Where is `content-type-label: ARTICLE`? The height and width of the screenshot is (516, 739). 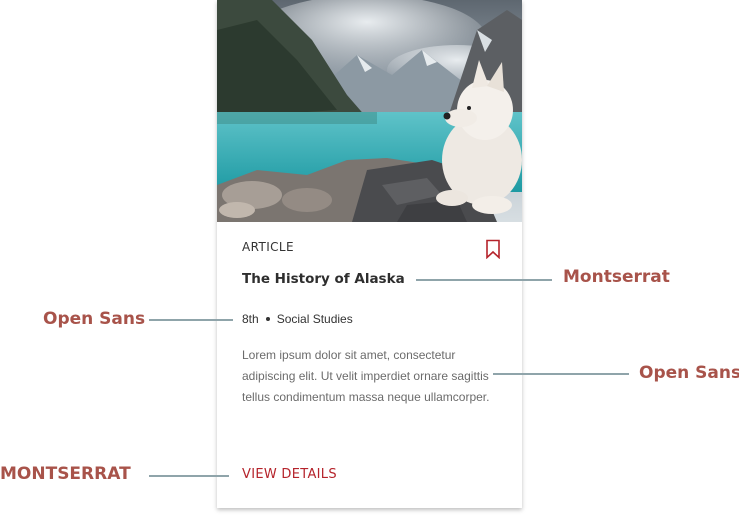 content-type-label: ARTICLE is located at coordinates (268, 247).